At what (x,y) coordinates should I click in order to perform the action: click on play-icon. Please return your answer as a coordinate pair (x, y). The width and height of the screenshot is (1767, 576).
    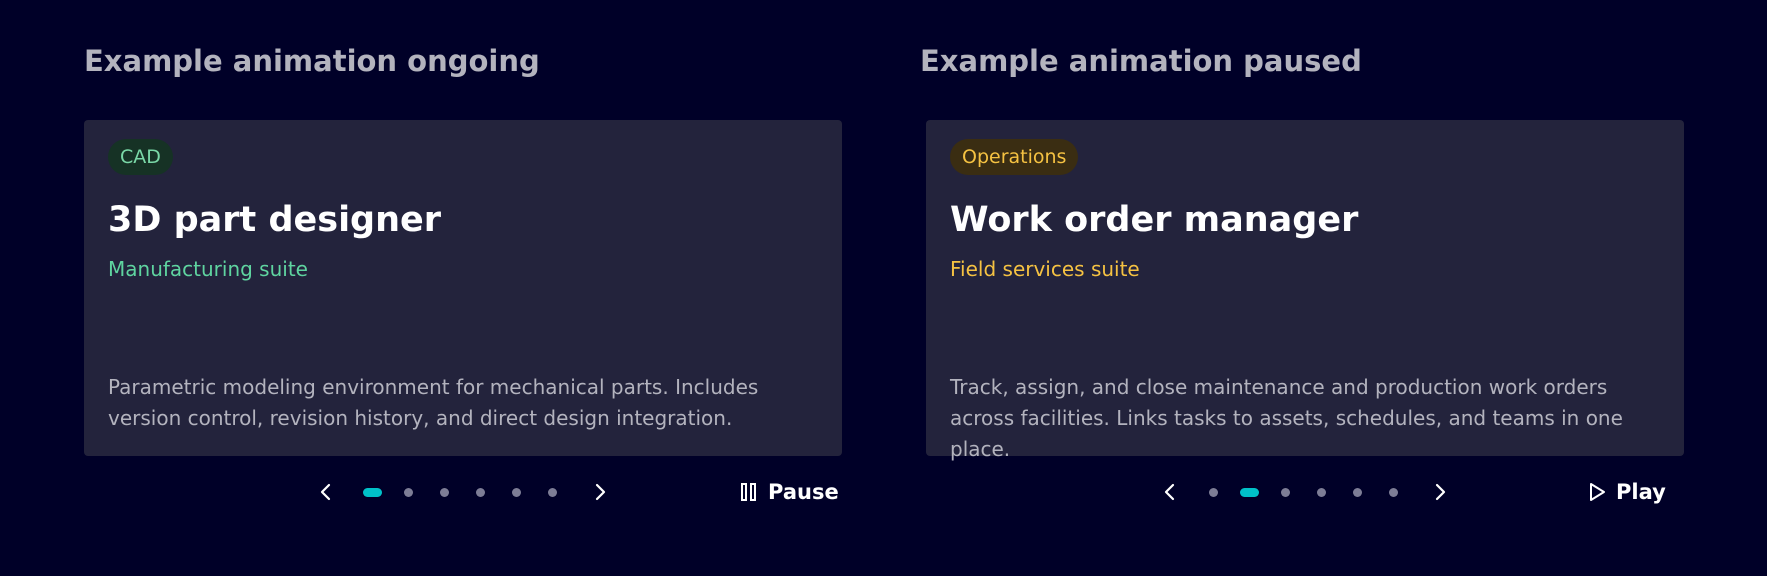
    Looking at the image, I should click on (1597, 492).